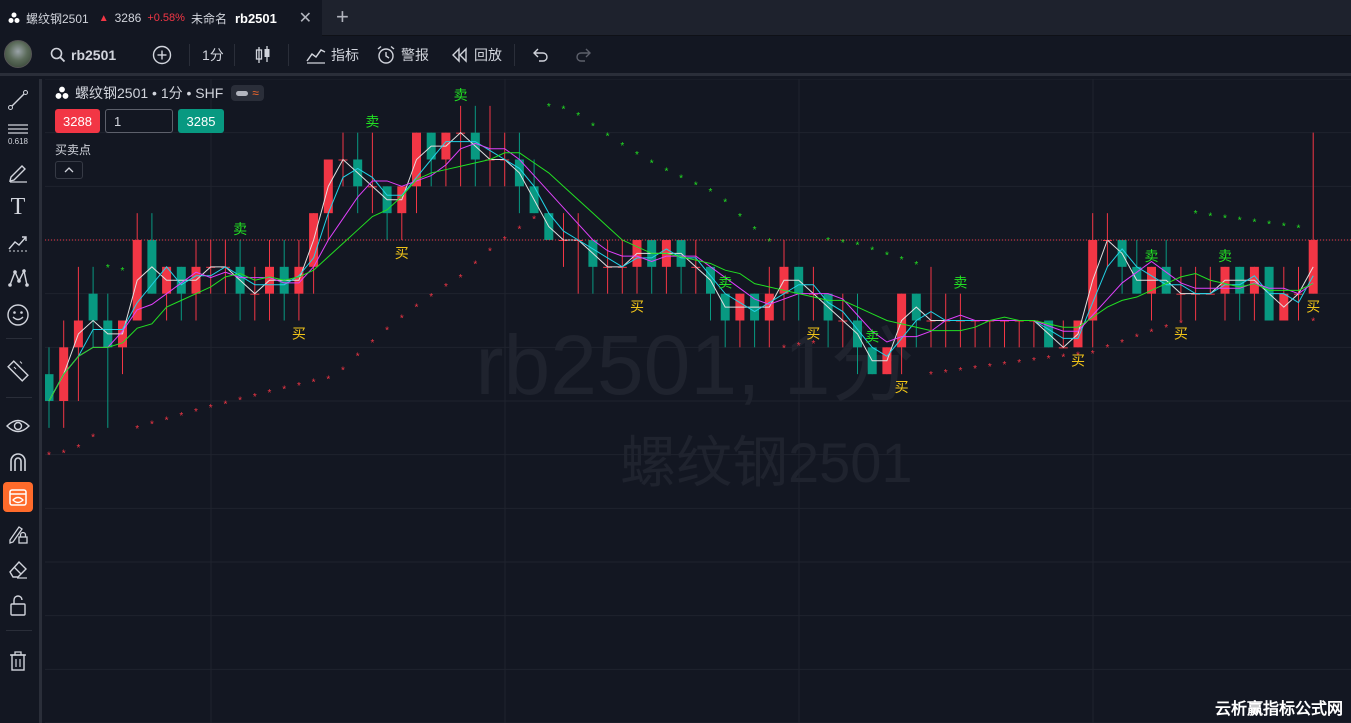 Image resolution: width=1351 pixels, height=723 pixels. Describe the element at coordinates (342, 17) in the screenshot. I see `new-tab-button: +` at that location.